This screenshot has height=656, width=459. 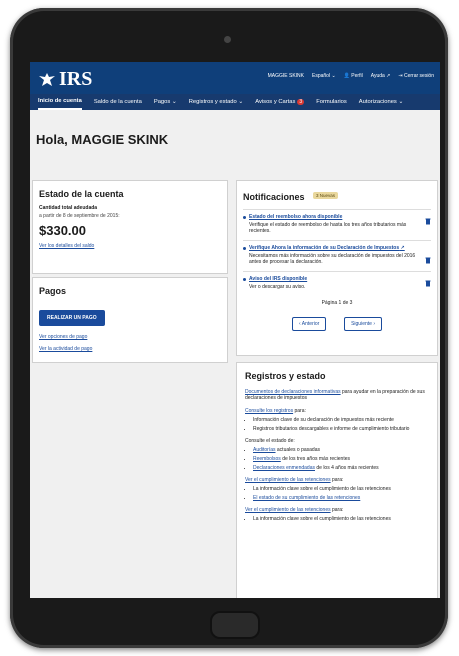 What do you see at coordinates (341, 450) in the screenshot?
I see `list-item: Auditorías actuales o pasadas` at bounding box center [341, 450].